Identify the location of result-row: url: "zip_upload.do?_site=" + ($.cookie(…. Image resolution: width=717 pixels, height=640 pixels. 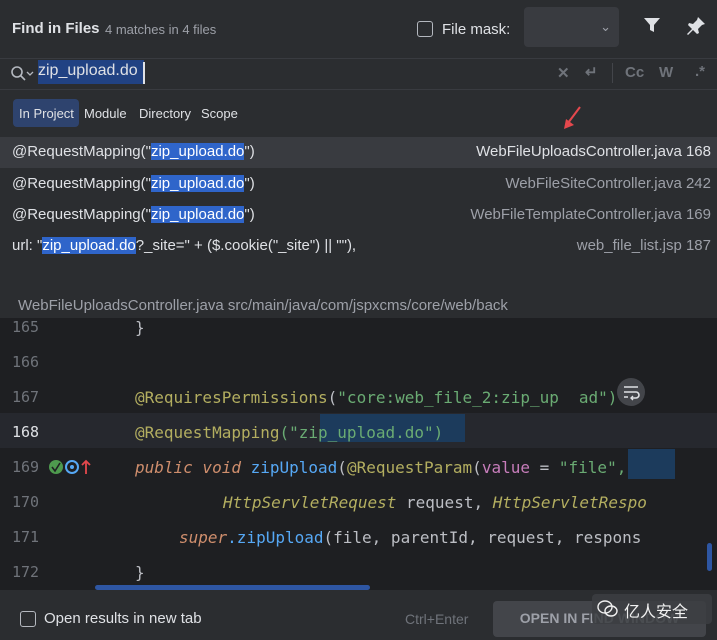
(358, 246).